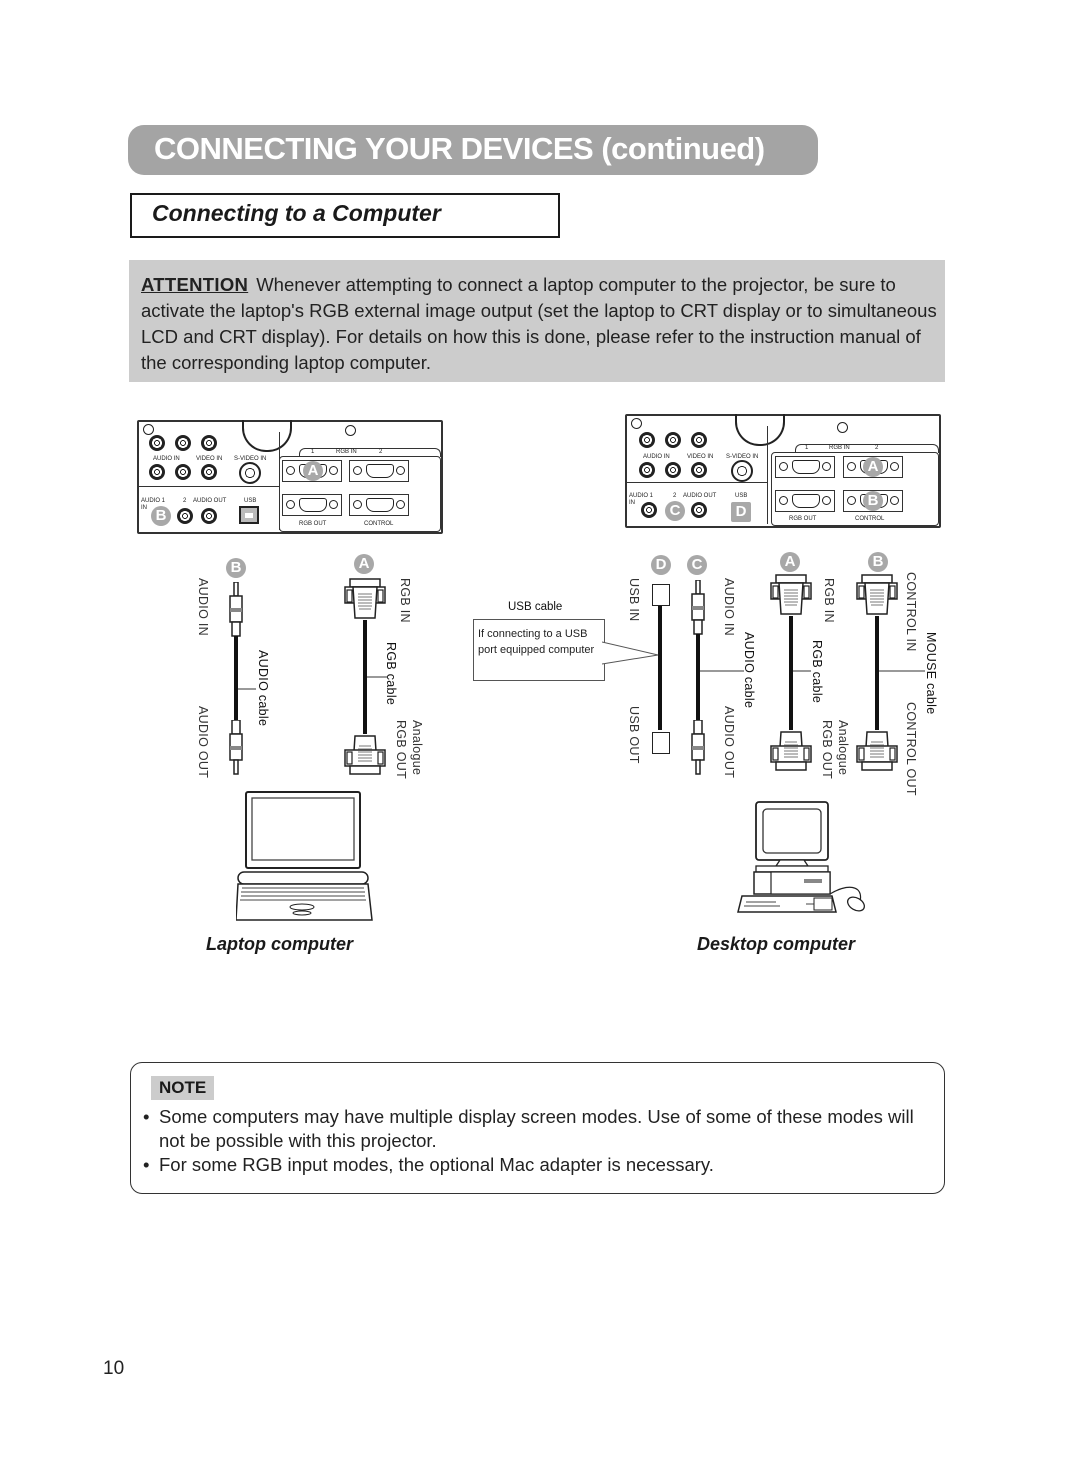  Describe the element at coordinates (304, 856) in the screenshot. I see `laptop-computer-illustration` at that location.